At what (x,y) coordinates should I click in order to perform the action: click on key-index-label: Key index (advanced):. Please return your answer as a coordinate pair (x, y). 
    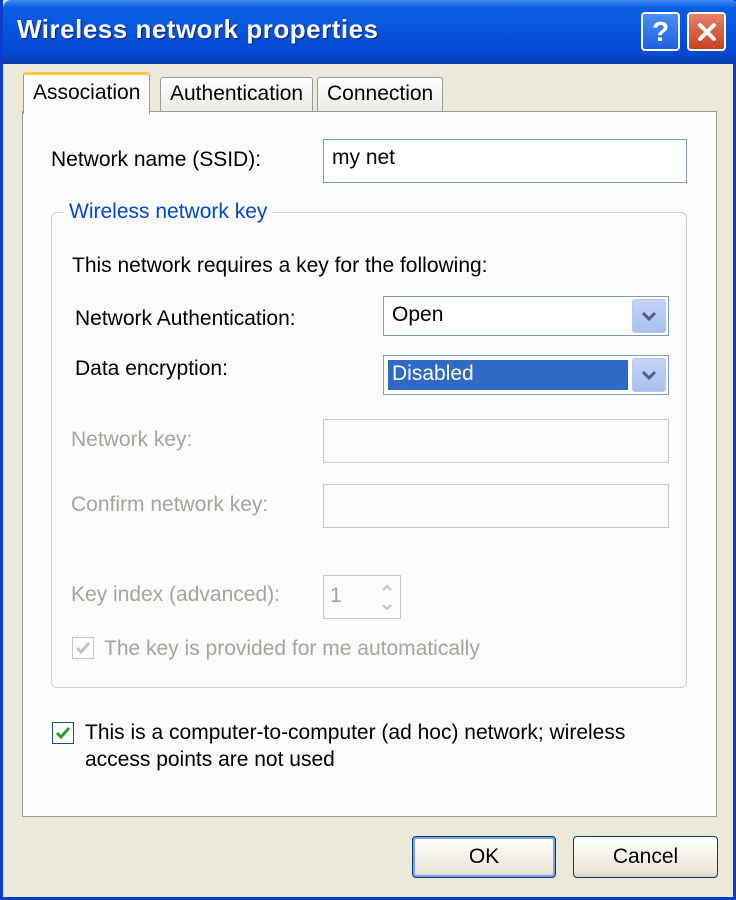
    Looking at the image, I should click on (175, 594).